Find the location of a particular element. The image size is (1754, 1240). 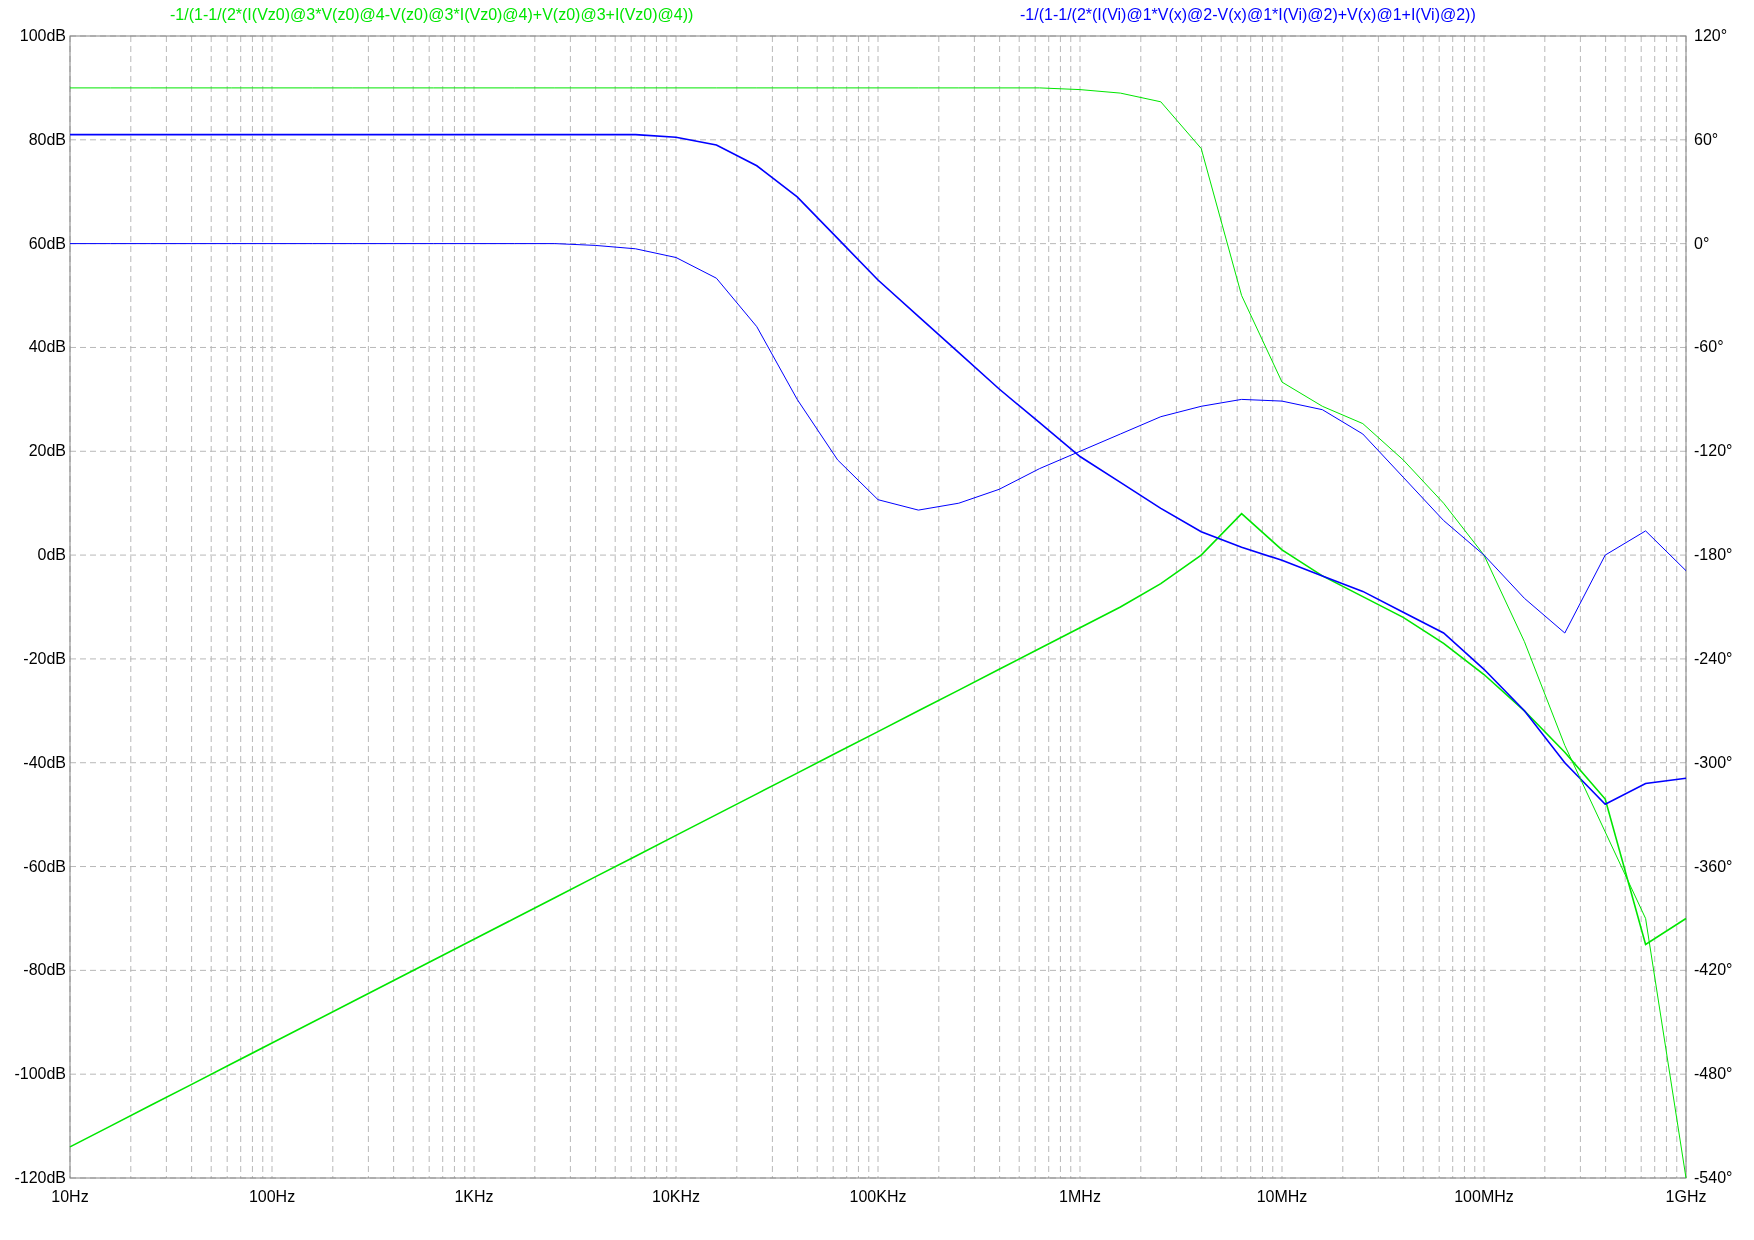

axis-tick-label: -120° is located at coordinates (1713, 451).